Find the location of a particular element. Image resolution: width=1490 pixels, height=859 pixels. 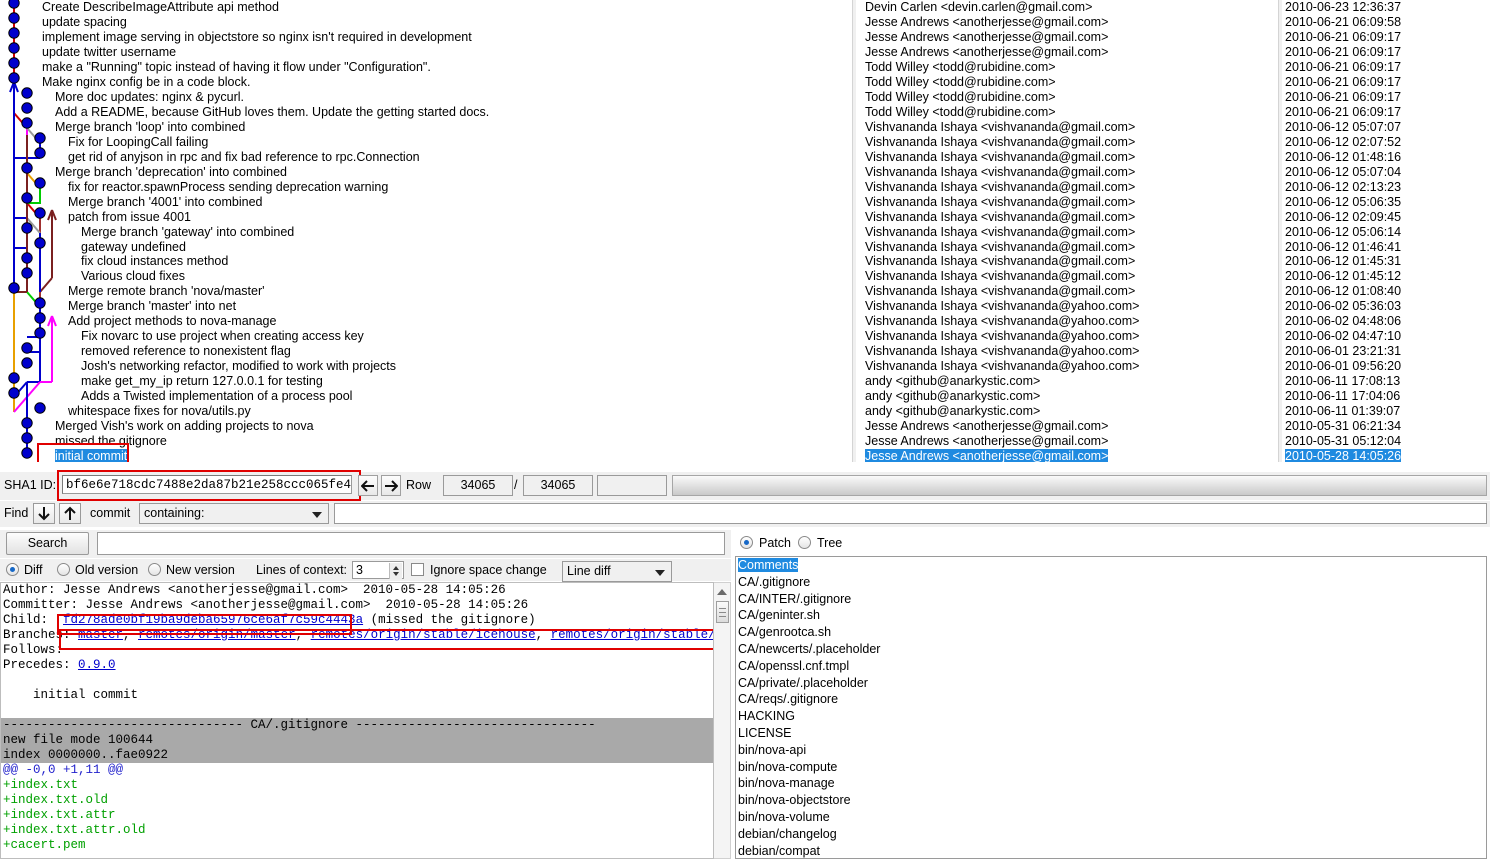

commit-row: Various cloud fixes is located at coordinates (426, 276).